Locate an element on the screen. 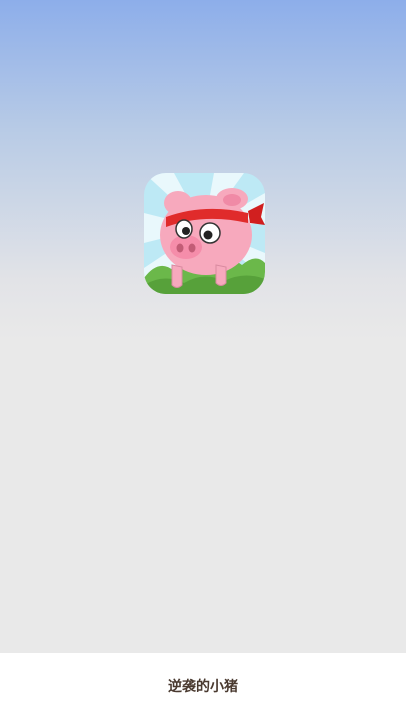  pig-headband-icon is located at coordinates (204, 233).